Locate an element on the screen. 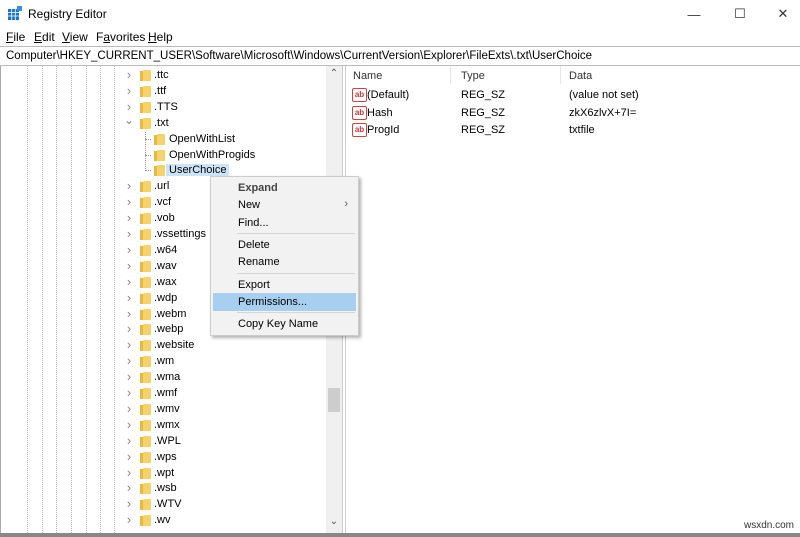  context-menu-expand: Expand is located at coordinates (284, 188).